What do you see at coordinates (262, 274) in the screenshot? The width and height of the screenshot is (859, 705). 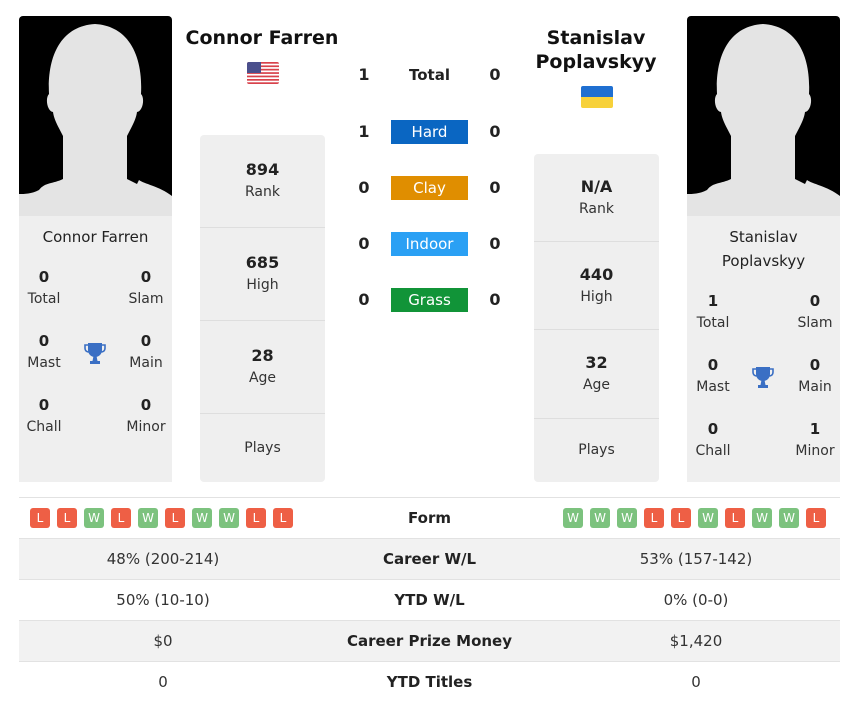 I see `player1-high: 685 High` at bounding box center [262, 274].